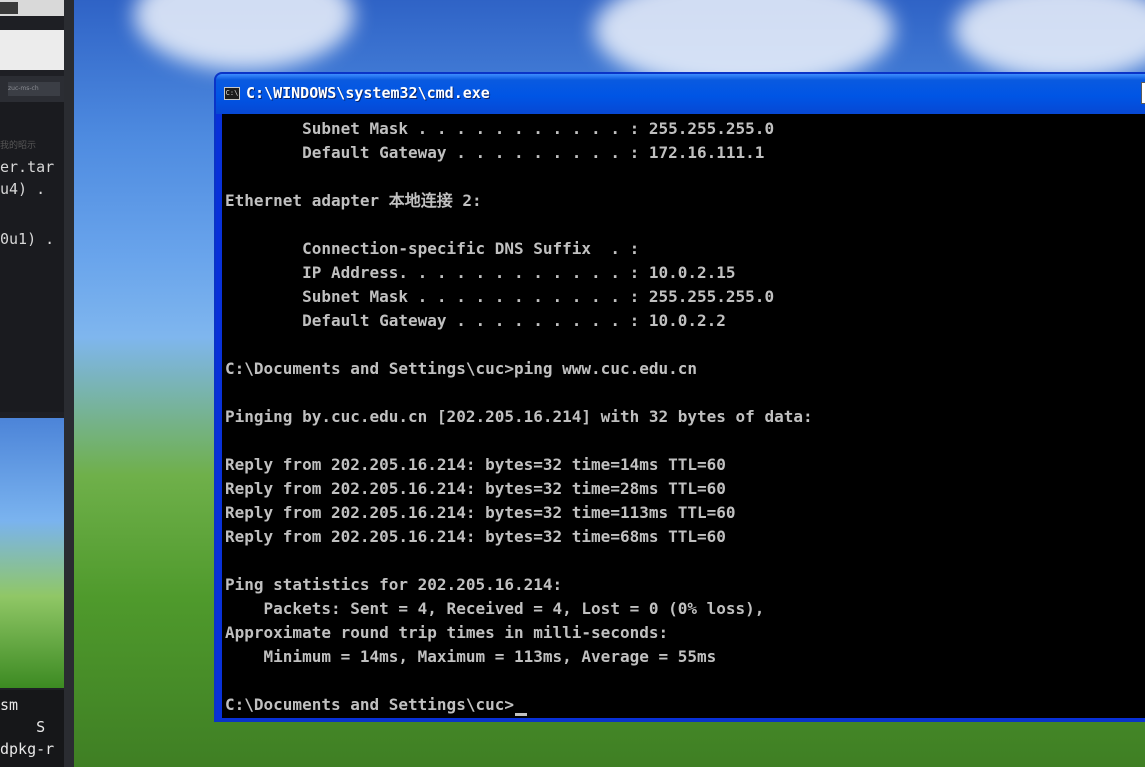 The width and height of the screenshot is (1145, 767). I want to click on background-overlay-text: 我的昭示, so click(18, 146).